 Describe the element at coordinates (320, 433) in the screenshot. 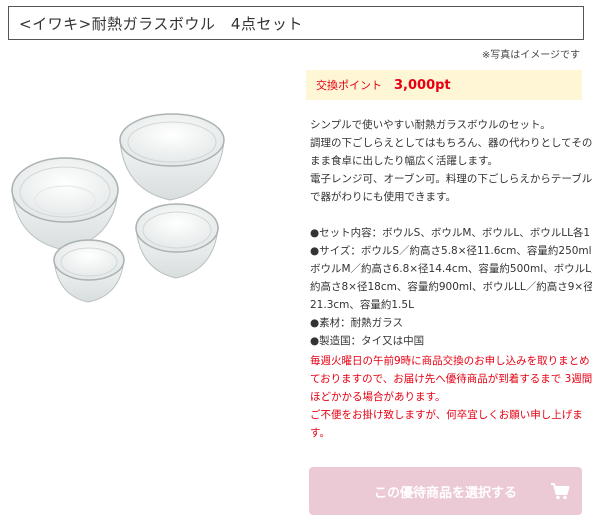

I see `notice-line: す。` at that location.